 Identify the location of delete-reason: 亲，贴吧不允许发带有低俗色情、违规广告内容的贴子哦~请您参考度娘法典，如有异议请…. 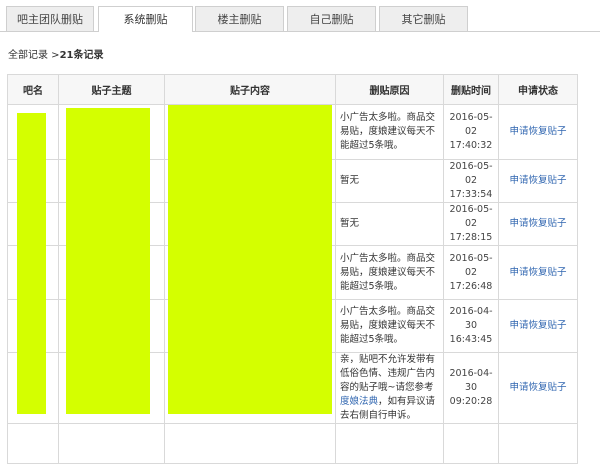
(389, 388).